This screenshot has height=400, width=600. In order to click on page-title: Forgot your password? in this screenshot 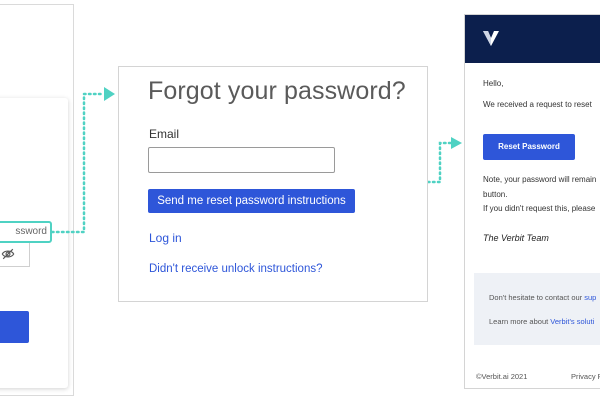, I will do `click(277, 91)`.